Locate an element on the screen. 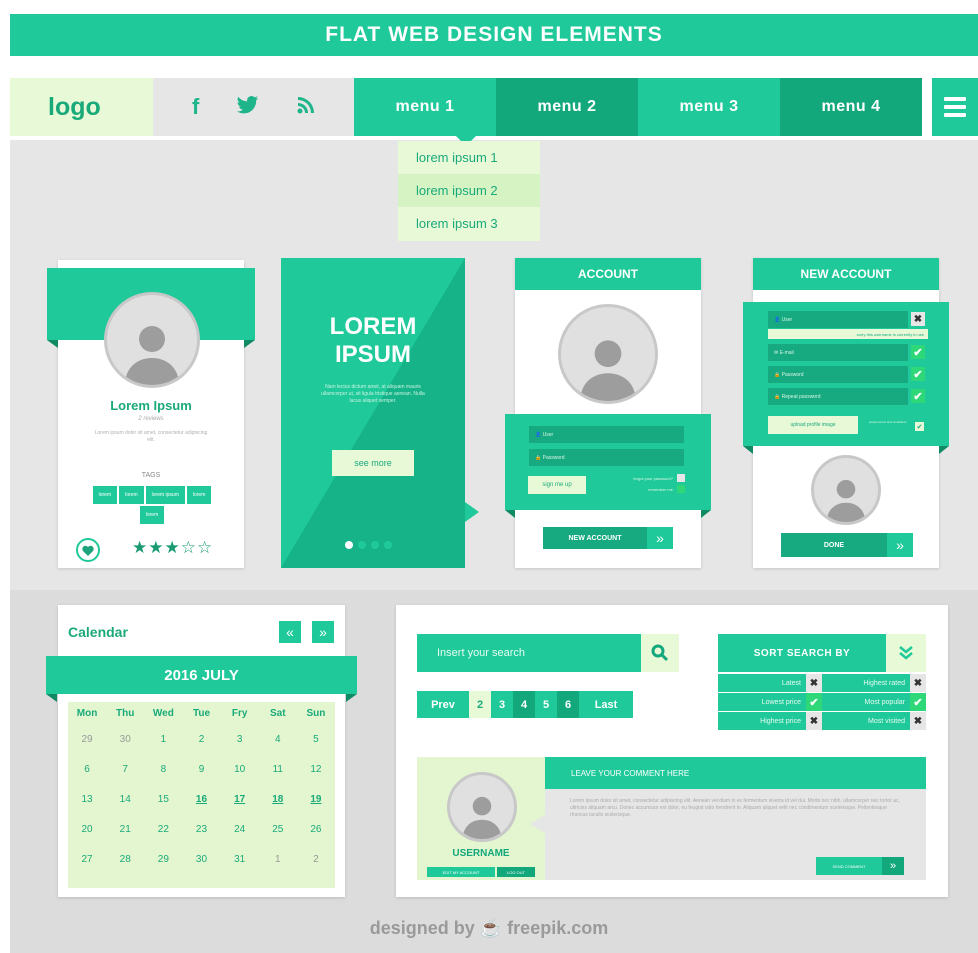 Image resolution: width=978 pixels, height=953 pixels. user-input: 👤 User is located at coordinates (606, 434).